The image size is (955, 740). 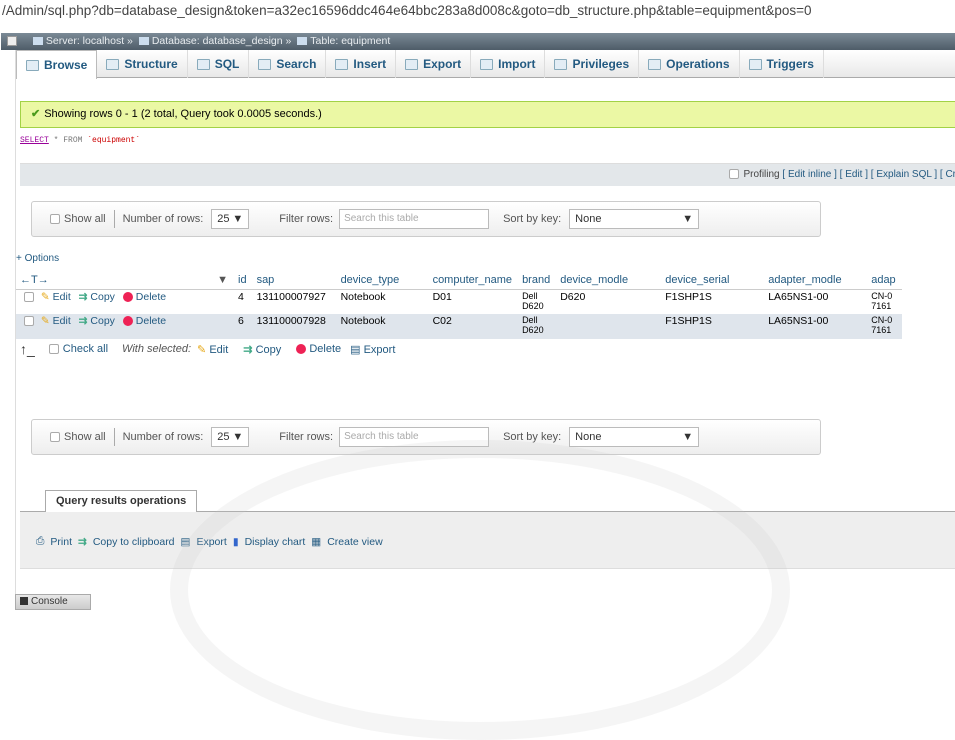 What do you see at coordinates (227, 63) in the screenshot?
I see `tab-label: SQL` at bounding box center [227, 63].